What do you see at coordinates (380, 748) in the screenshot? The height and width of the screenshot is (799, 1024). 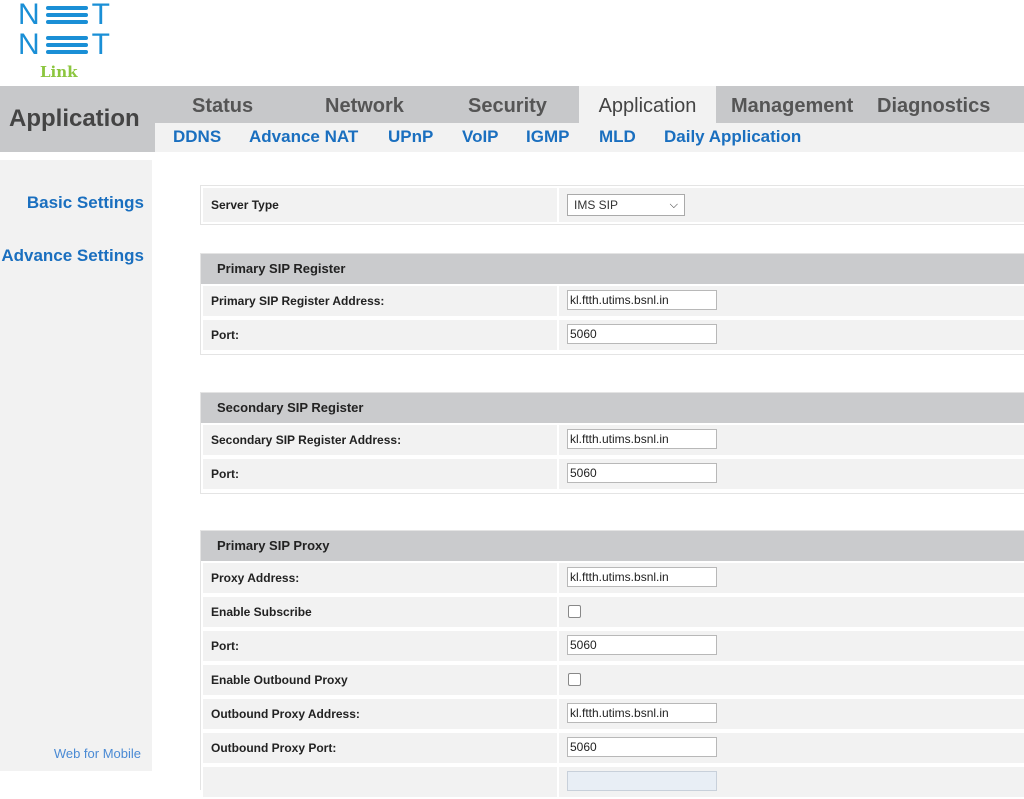 I see `field-label: Outbound Proxy Port:` at bounding box center [380, 748].